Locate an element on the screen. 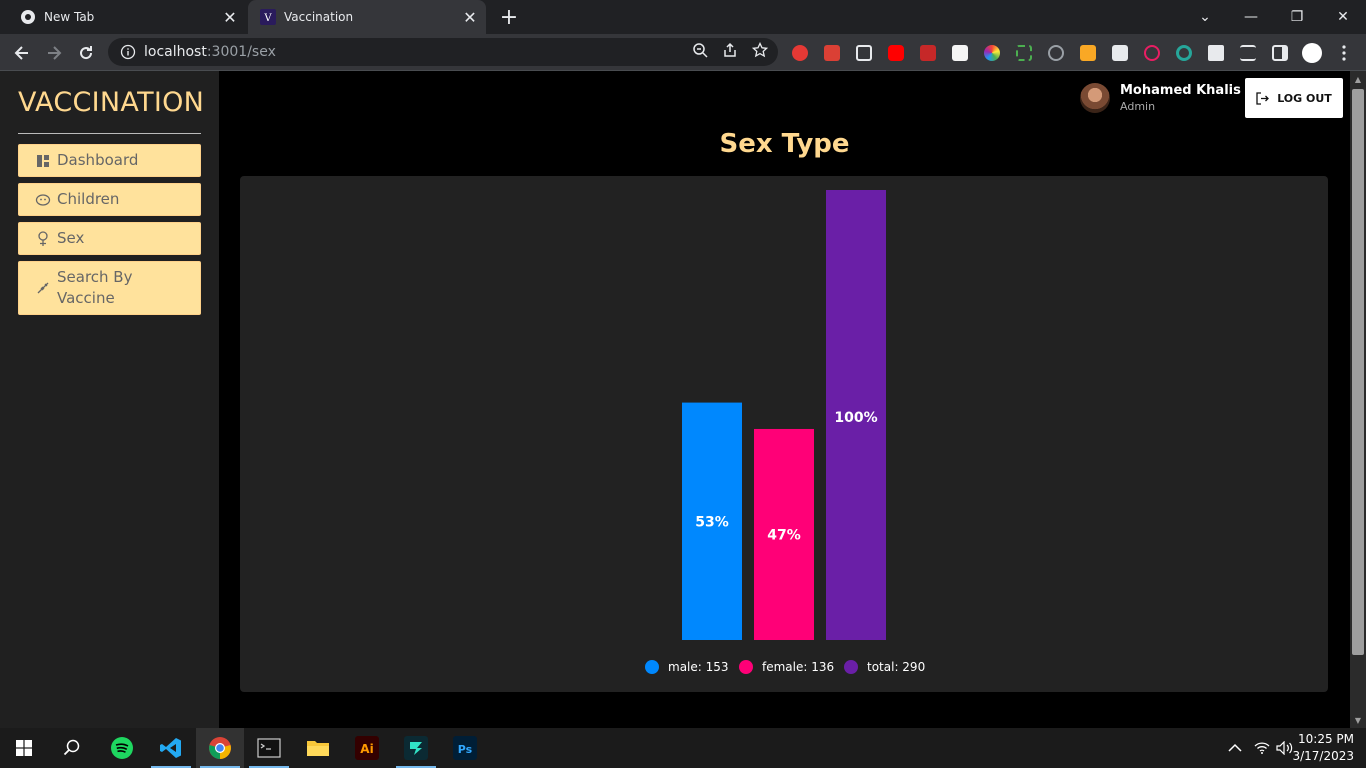 This screenshot has width=1366, height=768. syringe-icon is located at coordinates (43, 288).